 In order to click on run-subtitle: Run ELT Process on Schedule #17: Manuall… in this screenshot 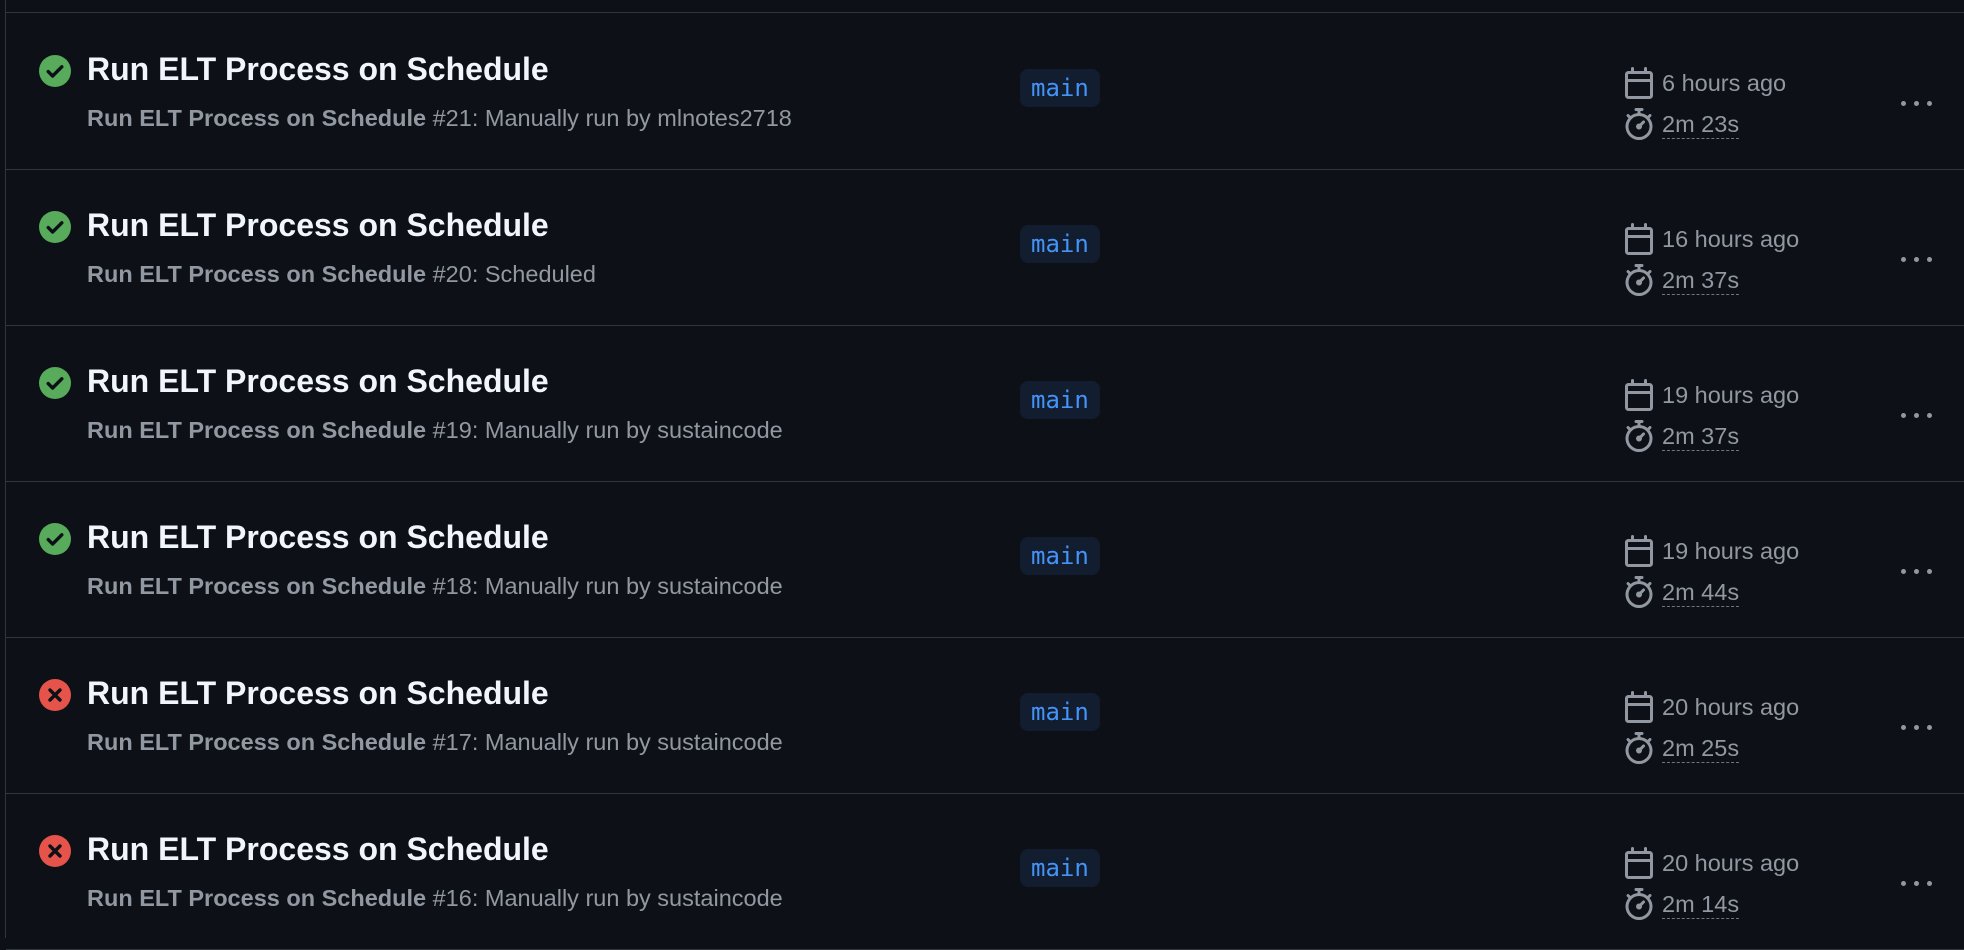, I will do `click(435, 742)`.